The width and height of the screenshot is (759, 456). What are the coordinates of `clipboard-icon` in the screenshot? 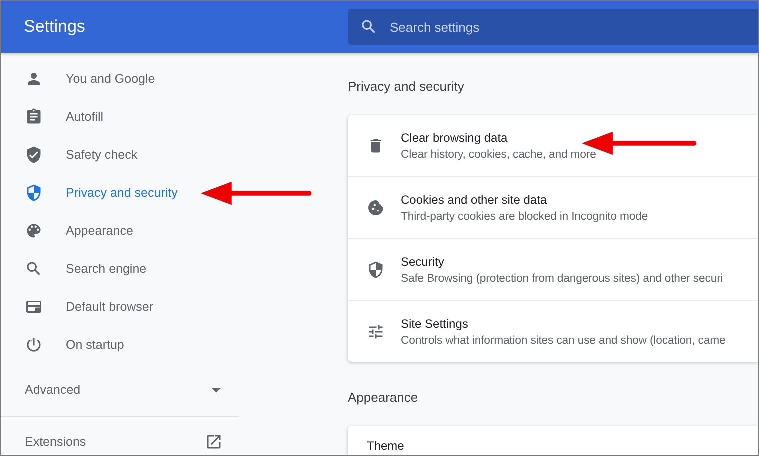 It's located at (34, 117).